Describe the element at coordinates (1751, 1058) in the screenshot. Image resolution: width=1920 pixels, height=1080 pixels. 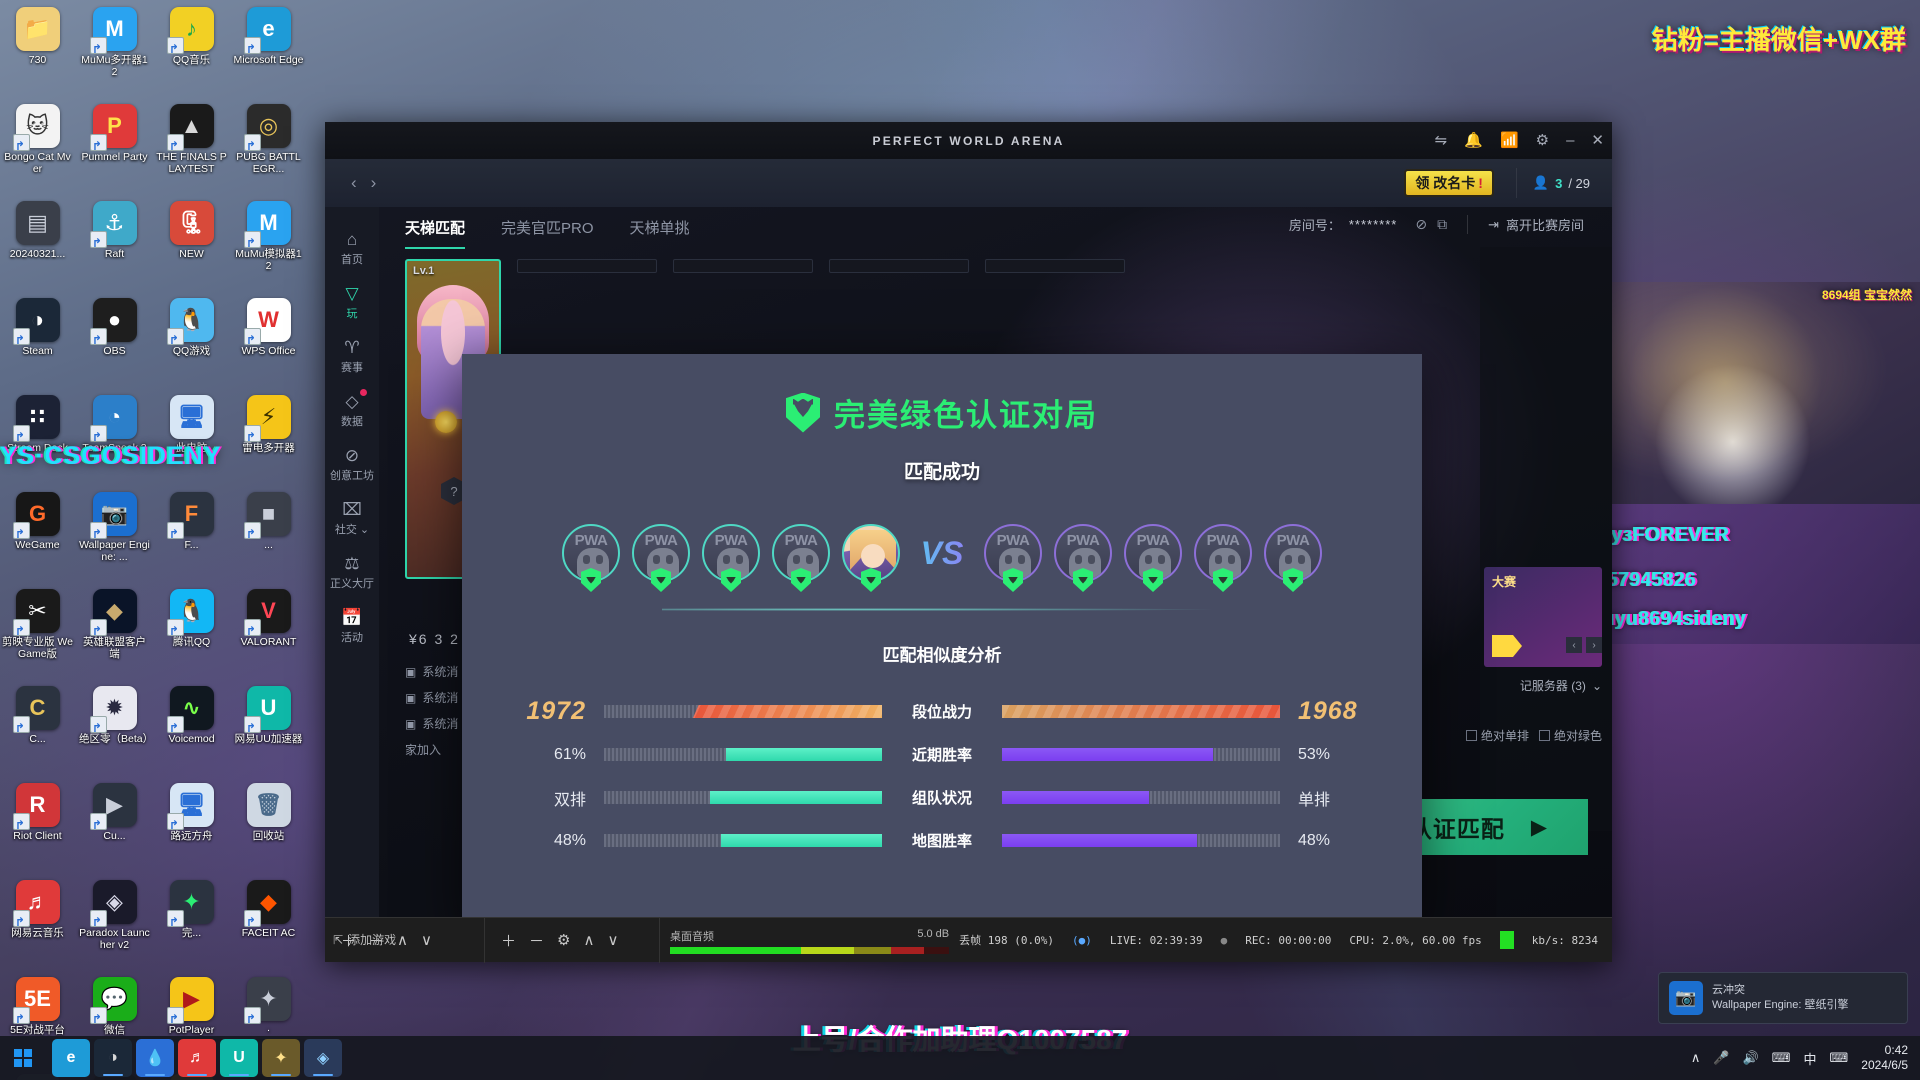
I see `speaker-icon: 🔊` at that location.